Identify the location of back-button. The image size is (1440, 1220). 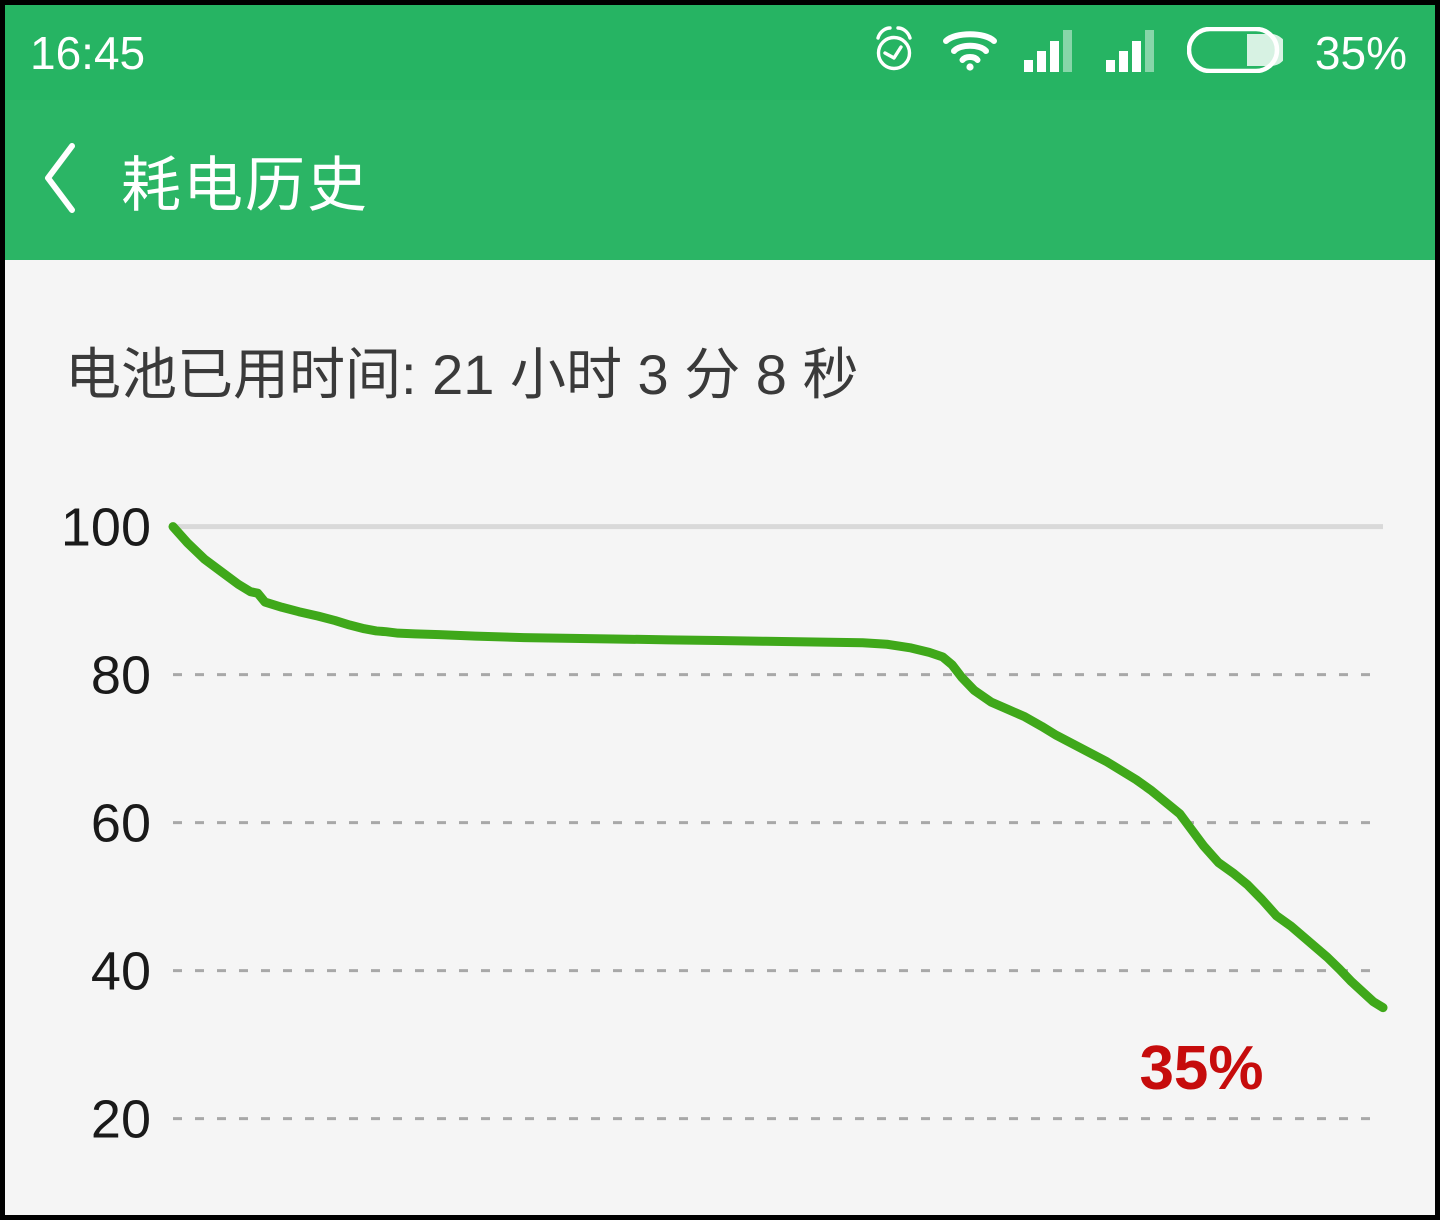
(60, 180).